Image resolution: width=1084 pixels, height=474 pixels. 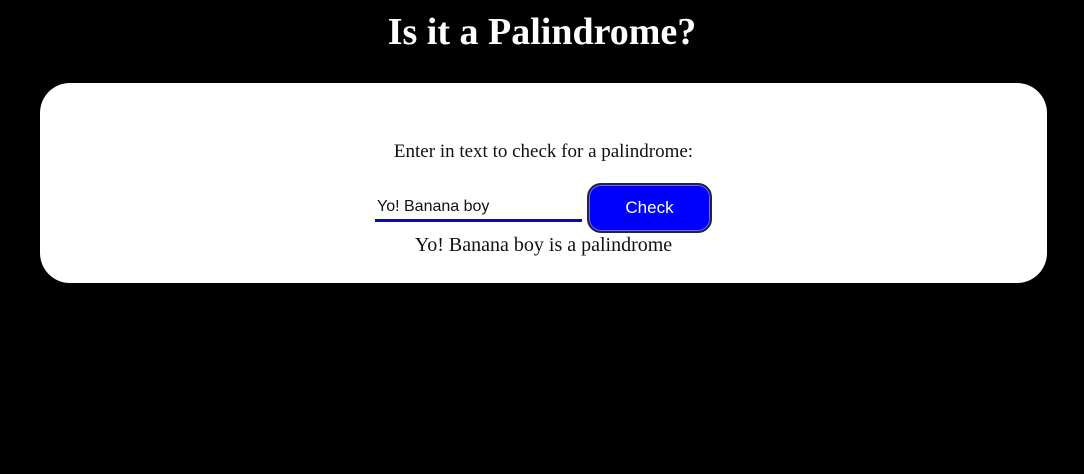 I want to click on result-text: Yo! Banana boy is a palindrome, so click(x=543, y=245).